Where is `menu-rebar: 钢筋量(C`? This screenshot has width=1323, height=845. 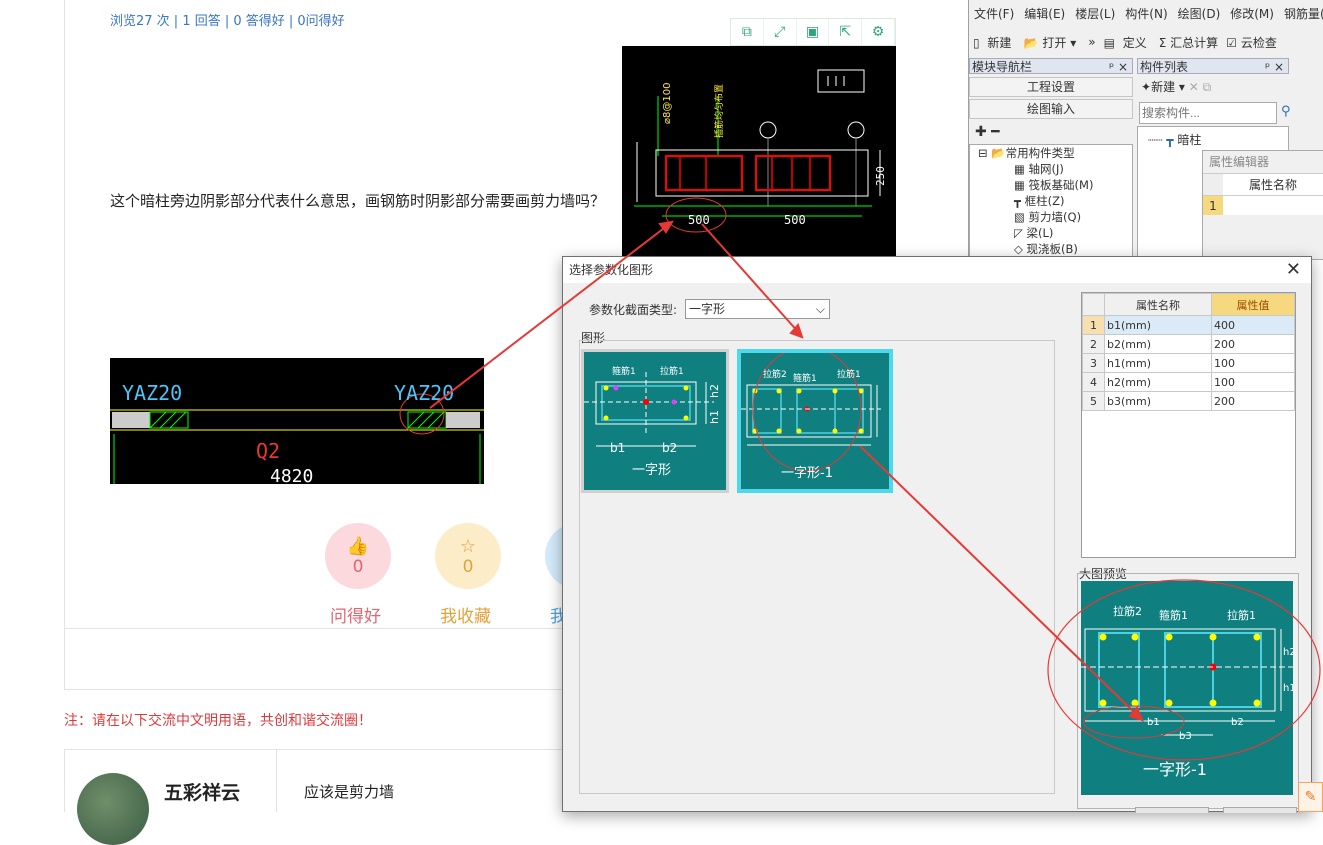 menu-rebar: 钢筋量(C is located at coordinates (1301, 13).